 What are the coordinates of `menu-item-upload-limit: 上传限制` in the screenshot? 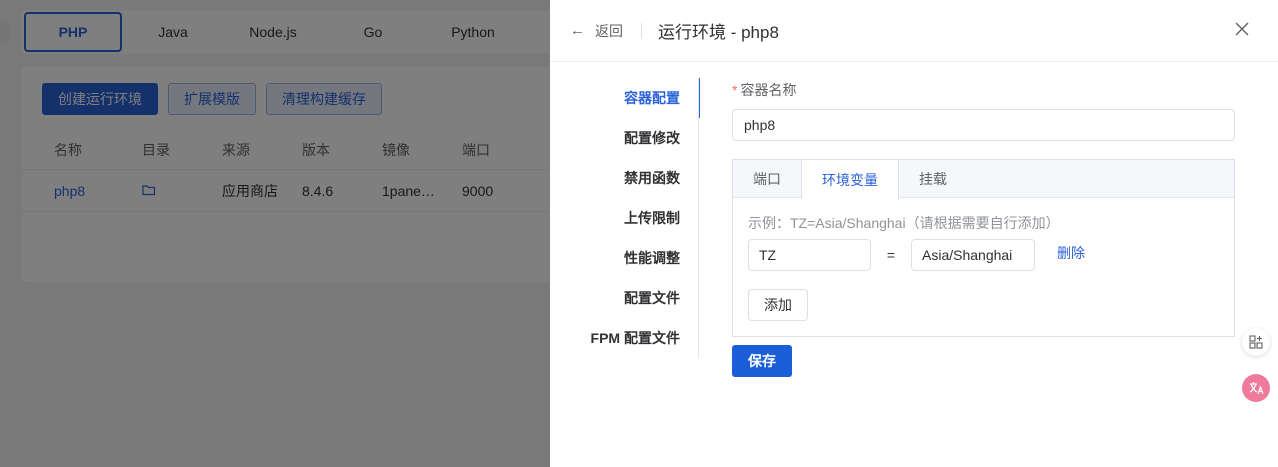 It's located at (625, 218).